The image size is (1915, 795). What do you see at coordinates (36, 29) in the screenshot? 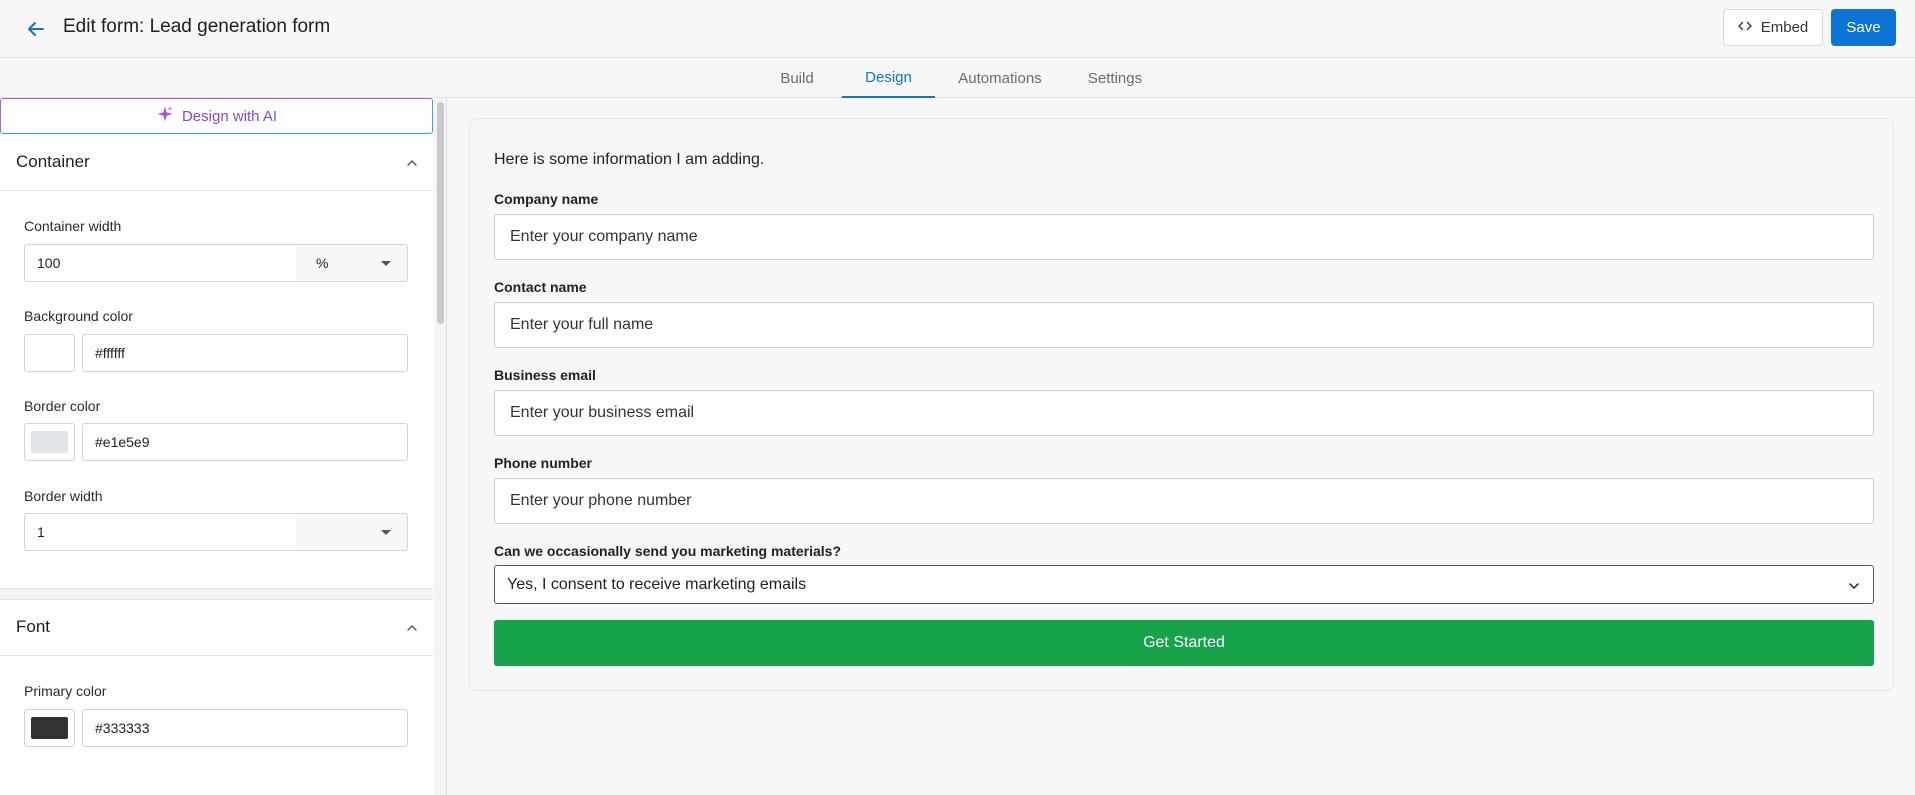
I see `back-arrow-icon` at bounding box center [36, 29].